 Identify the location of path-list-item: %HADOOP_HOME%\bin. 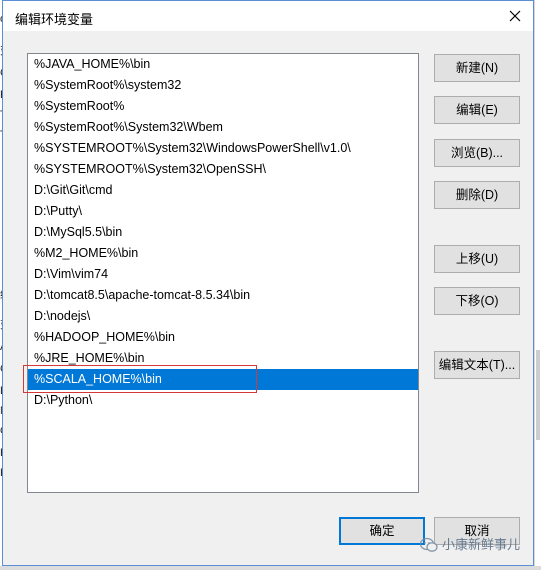
(223, 337).